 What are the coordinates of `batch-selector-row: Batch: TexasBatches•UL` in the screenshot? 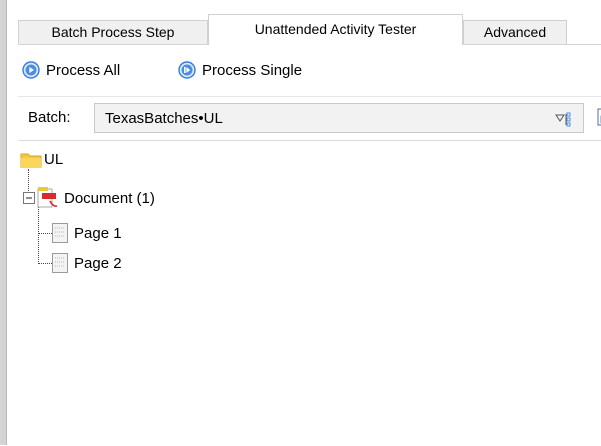 It's located at (309, 117).